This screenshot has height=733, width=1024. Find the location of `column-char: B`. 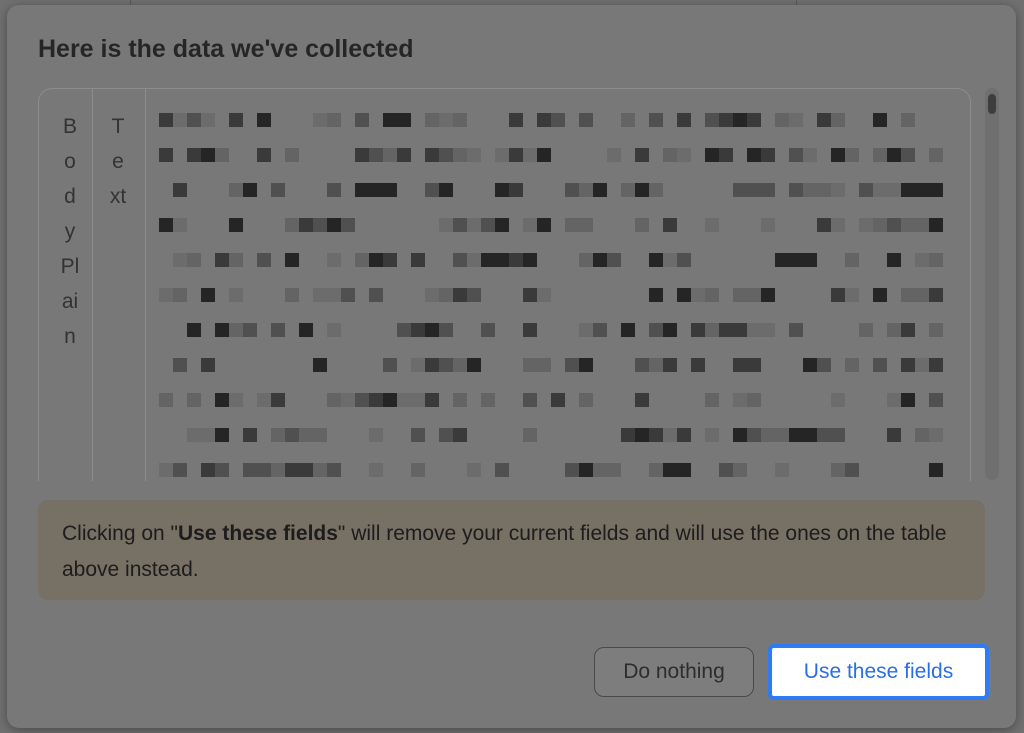

column-char: B is located at coordinates (69, 126).